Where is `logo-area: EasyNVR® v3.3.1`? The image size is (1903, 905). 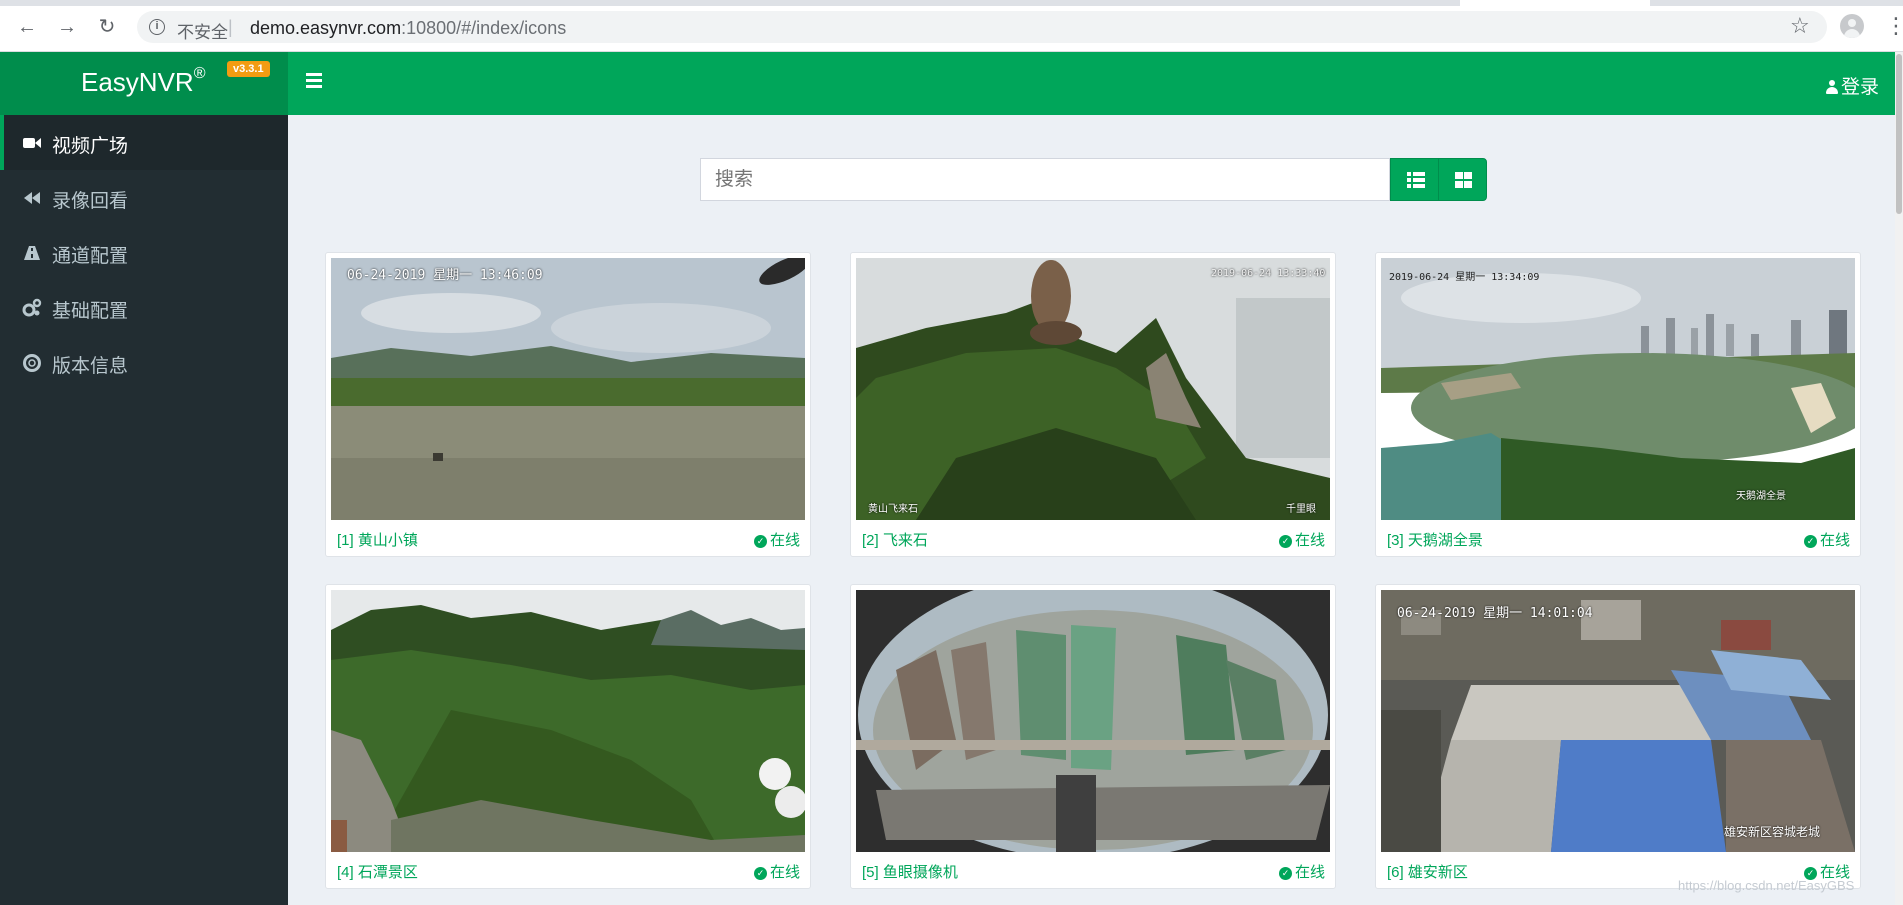 logo-area: EasyNVR® v3.3.1 is located at coordinates (144, 83).